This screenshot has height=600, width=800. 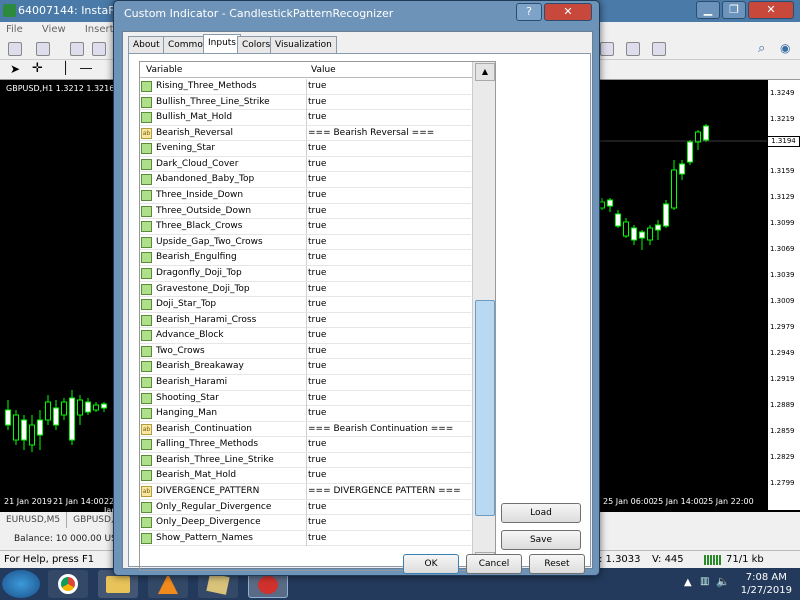 What do you see at coordinates (305, 149) in the screenshot?
I see `input-row: Evening_Star true` at bounding box center [305, 149].